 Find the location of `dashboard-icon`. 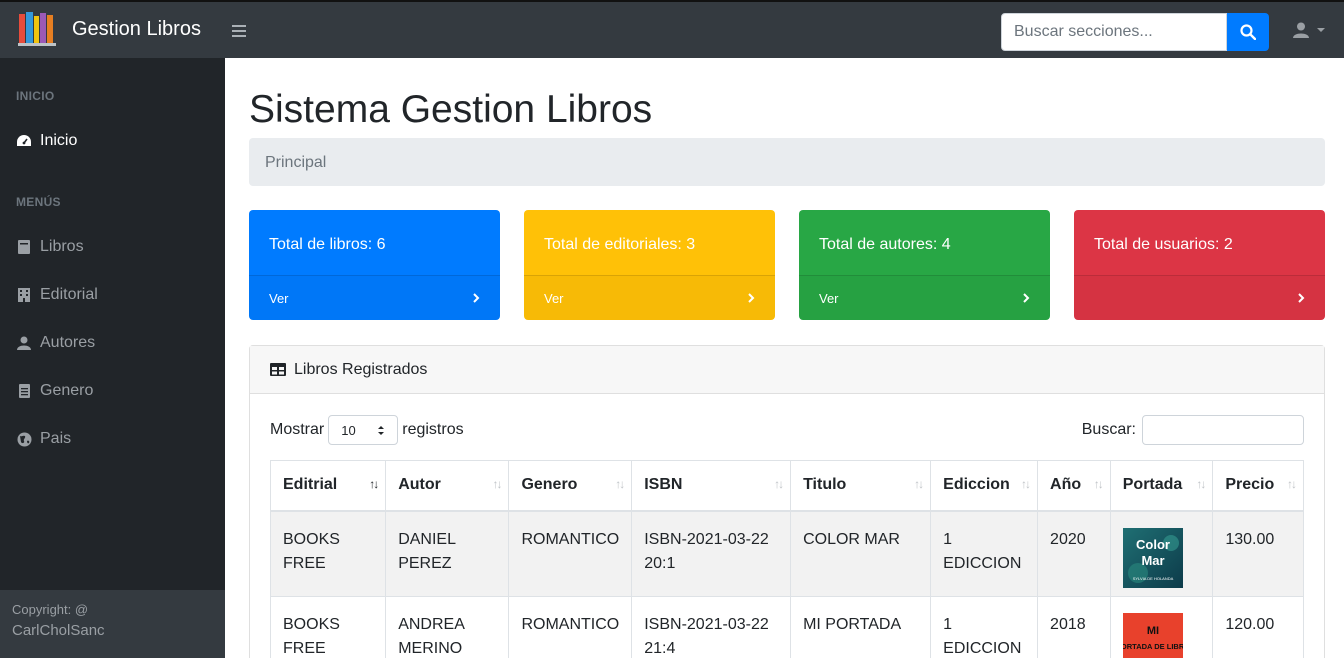

dashboard-icon is located at coordinates (24, 141).